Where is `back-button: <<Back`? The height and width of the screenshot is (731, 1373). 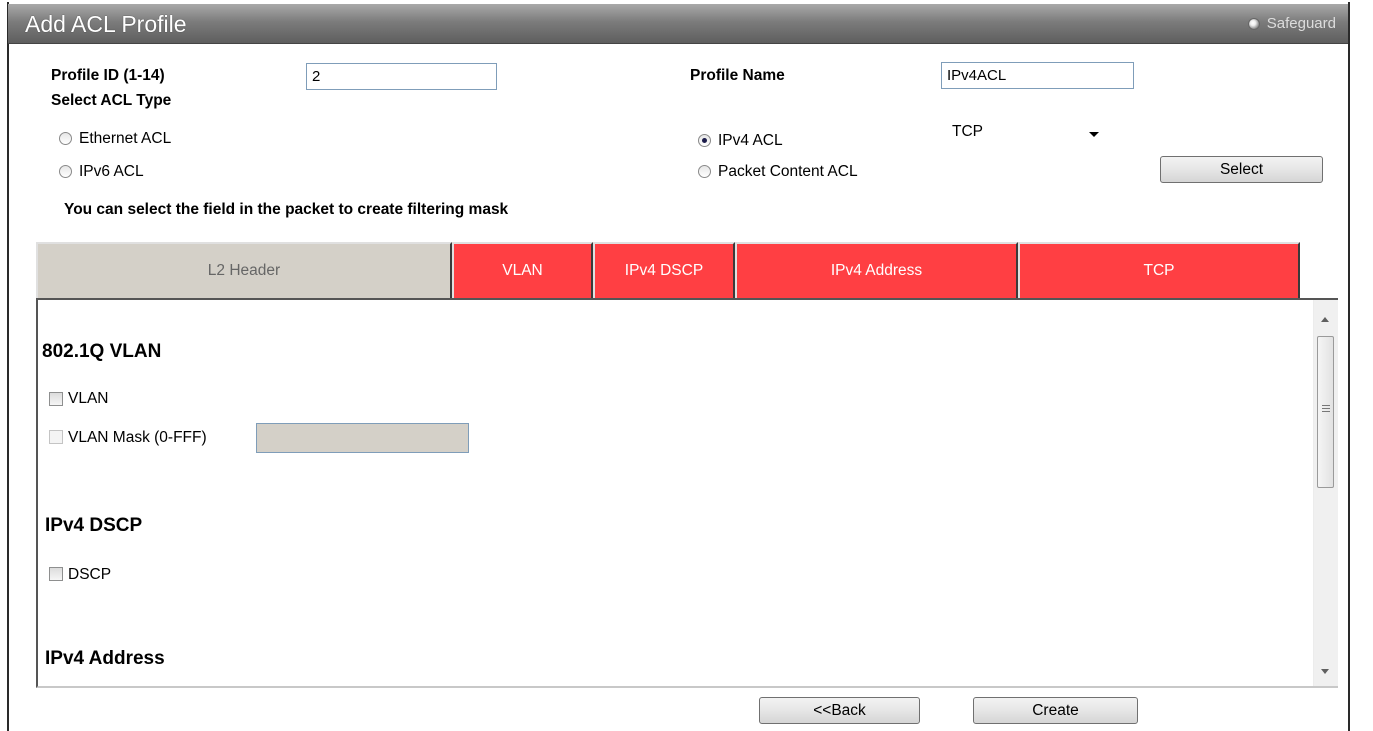 back-button: <<Back is located at coordinates (839, 710).